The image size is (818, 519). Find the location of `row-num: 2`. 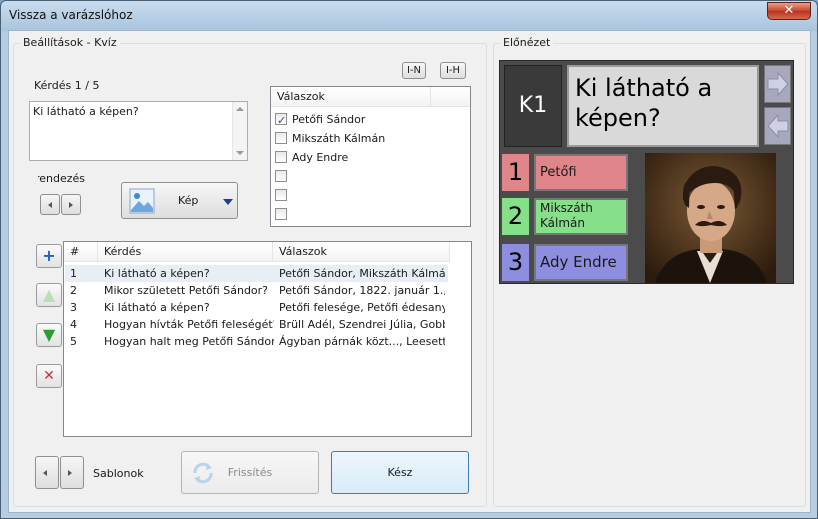

row-num: 2 is located at coordinates (73, 290).